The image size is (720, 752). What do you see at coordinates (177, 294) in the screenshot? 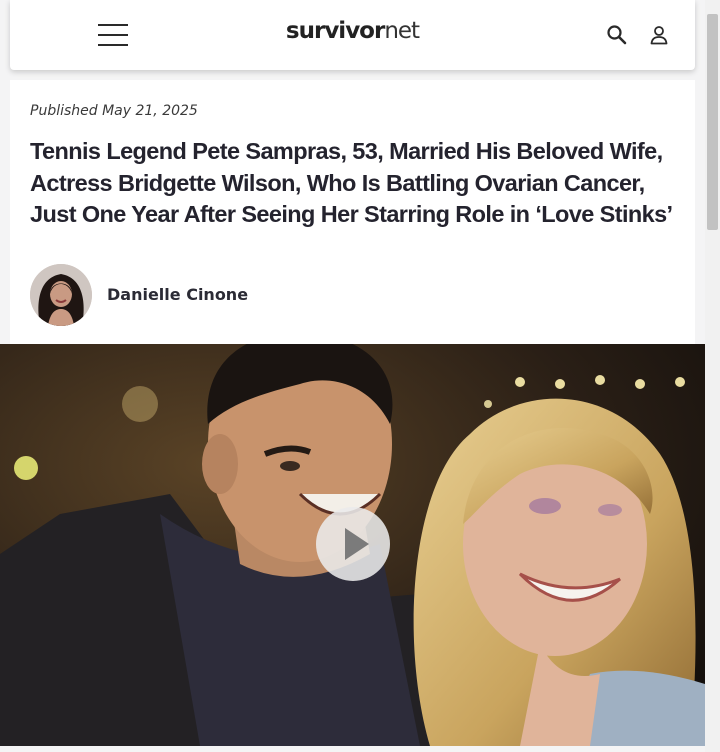
I see `author-name-link: Danielle Cinone` at bounding box center [177, 294].